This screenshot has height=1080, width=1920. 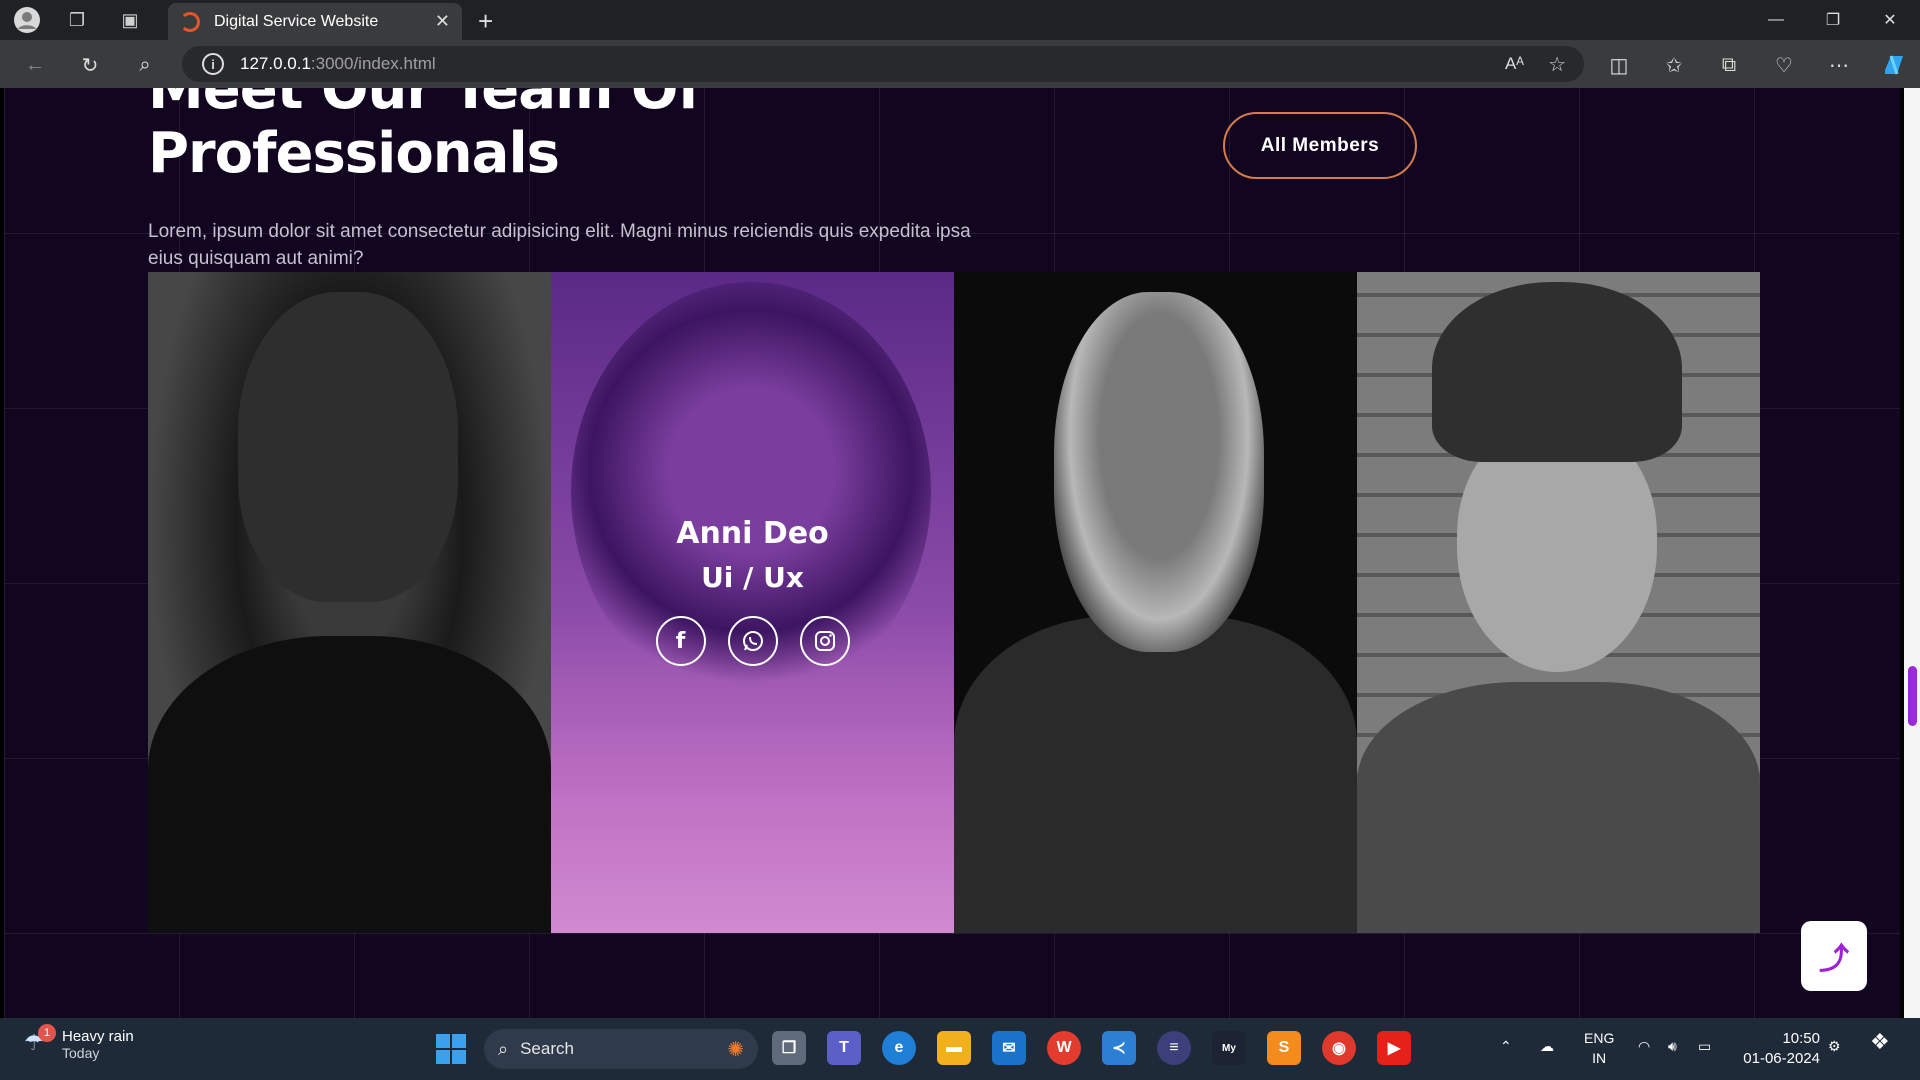 I want to click on teams-icon: T, so click(x=844, y=1048).